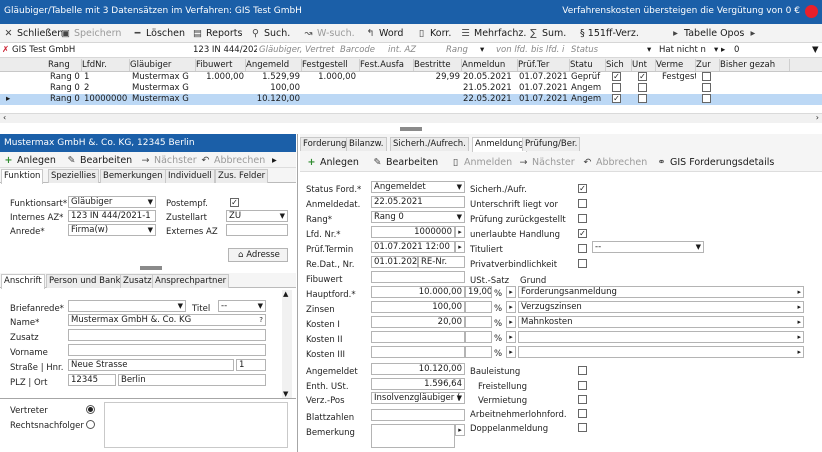  Describe the element at coordinates (418, 337) in the screenshot. I see `kosten2-field` at that location.